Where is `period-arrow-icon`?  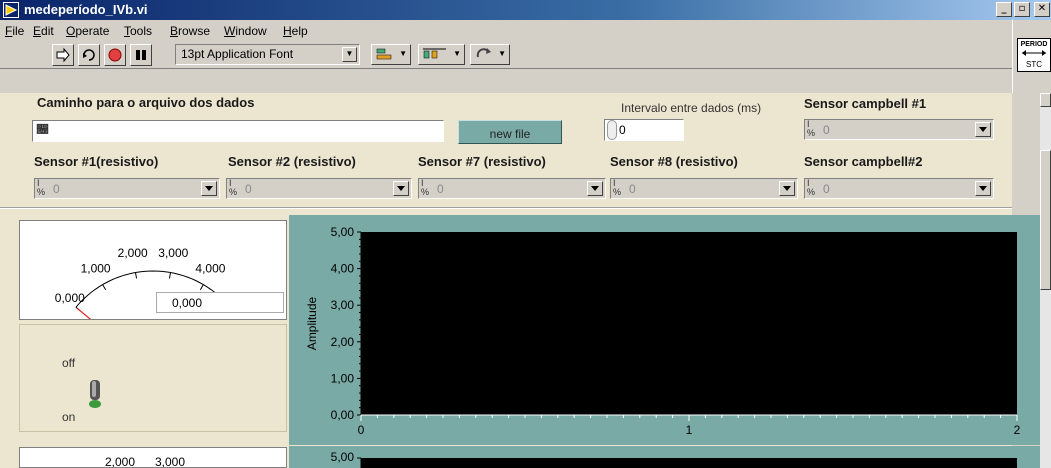 period-arrow-icon is located at coordinates (1034, 53).